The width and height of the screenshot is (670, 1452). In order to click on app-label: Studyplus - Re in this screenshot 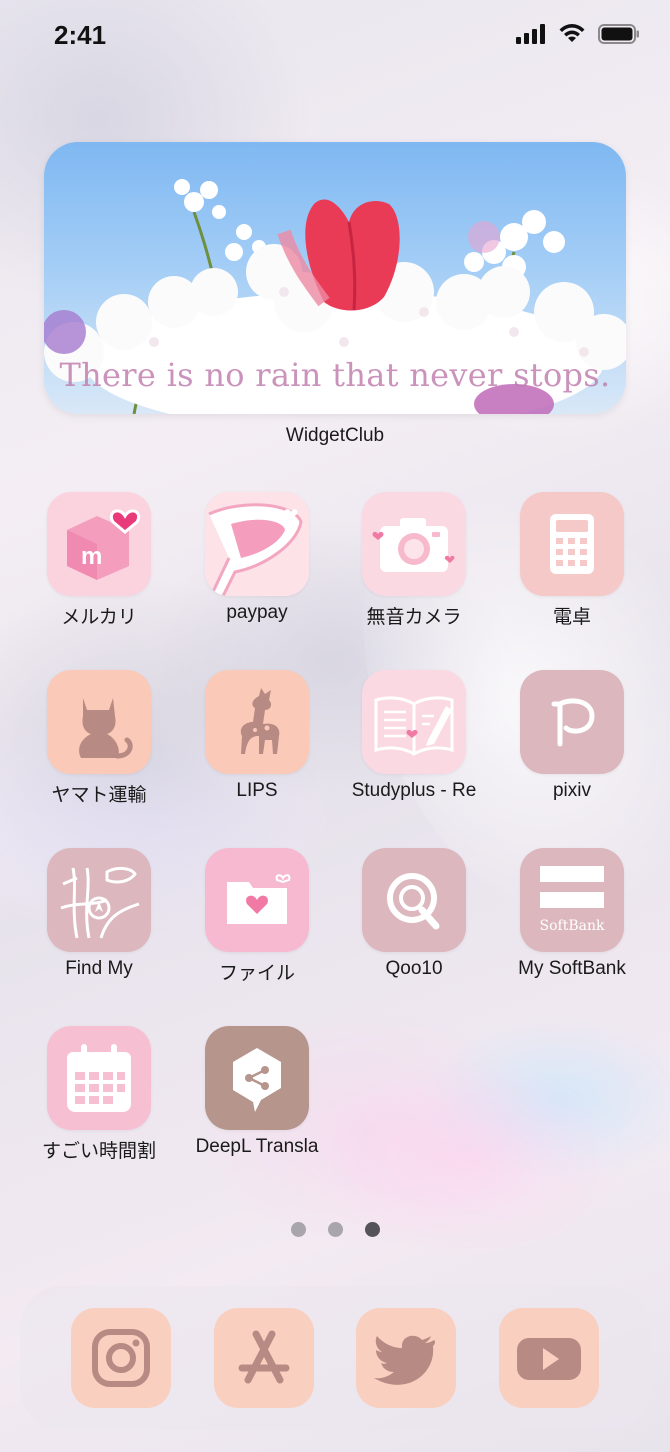, I will do `click(414, 790)`.